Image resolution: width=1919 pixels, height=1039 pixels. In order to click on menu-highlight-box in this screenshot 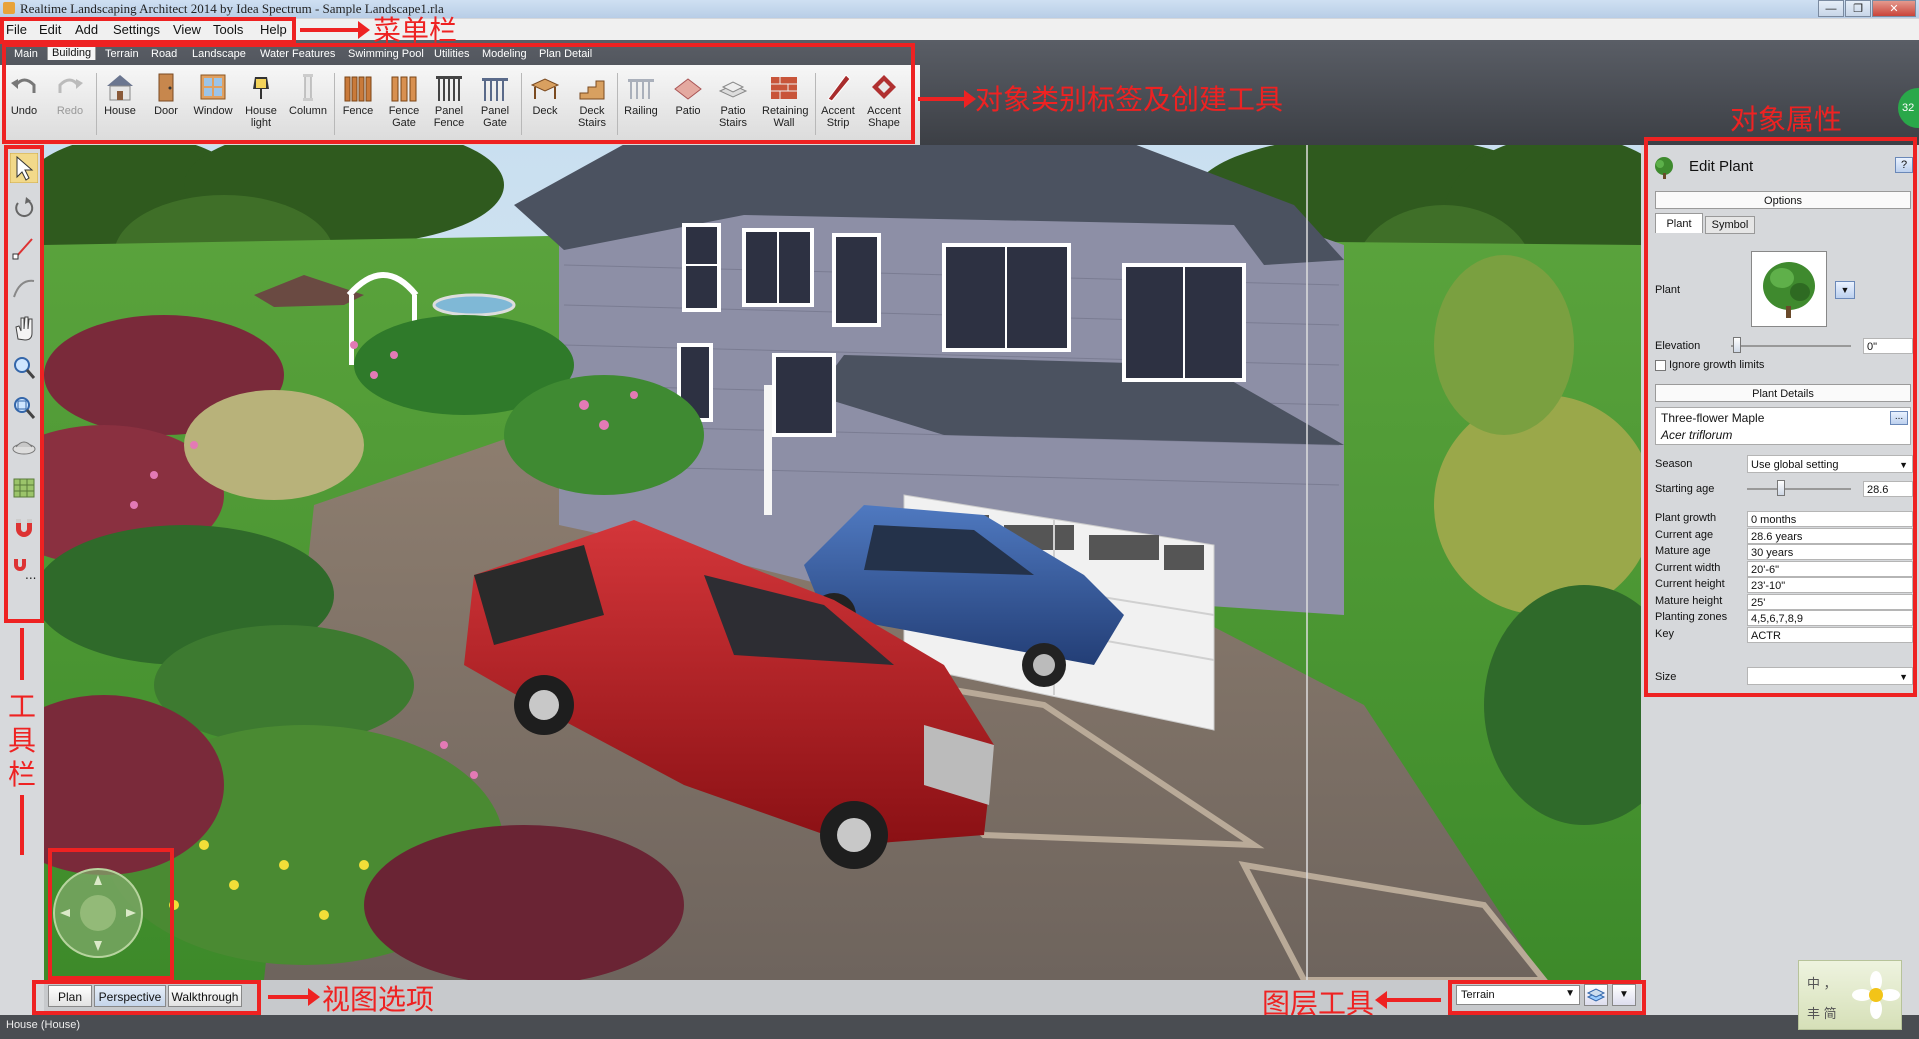, I will do `click(148, 30)`.